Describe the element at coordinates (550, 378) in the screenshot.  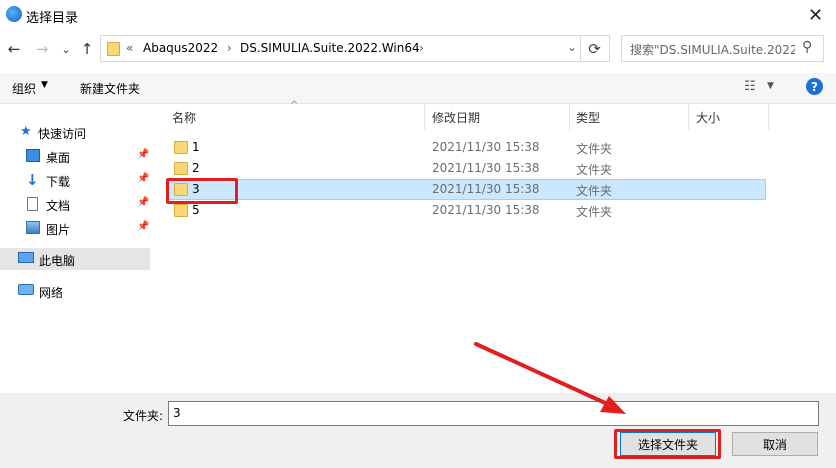
I see `annotation-arrow` at that location.